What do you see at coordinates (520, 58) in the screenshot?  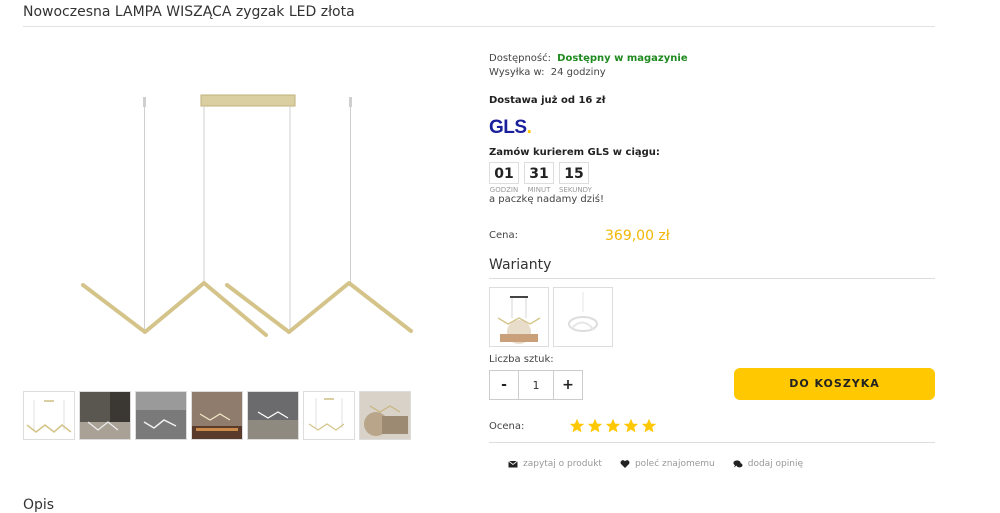 I see `availability-label: Dostępność:` at bounding box center [520, 58].